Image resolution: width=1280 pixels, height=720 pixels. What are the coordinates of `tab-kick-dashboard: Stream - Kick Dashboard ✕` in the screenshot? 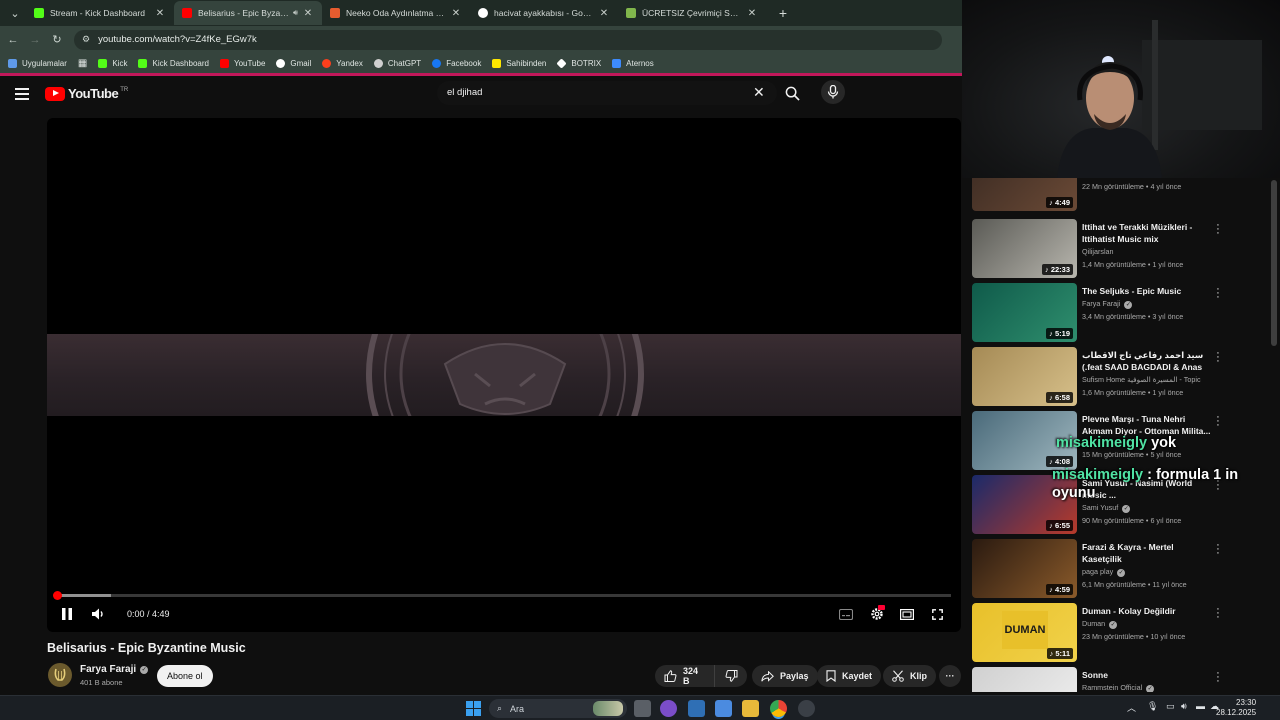 It's located at (100, 13).